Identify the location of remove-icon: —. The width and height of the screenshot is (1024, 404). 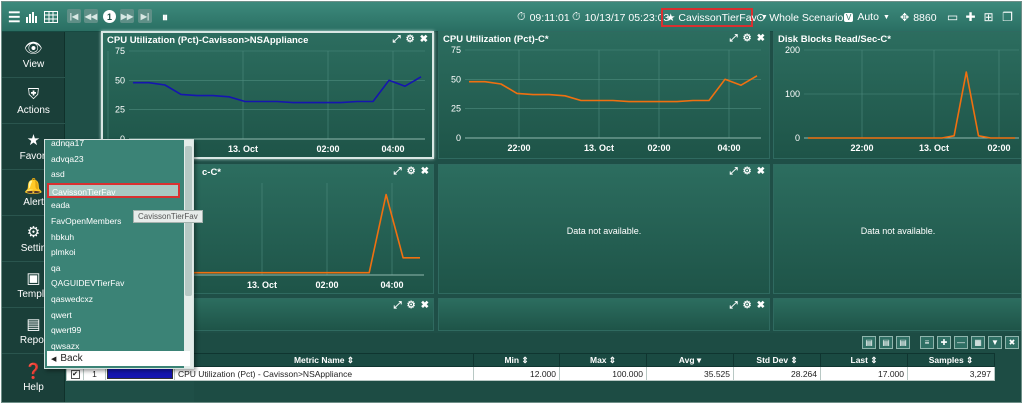
(961, 342).